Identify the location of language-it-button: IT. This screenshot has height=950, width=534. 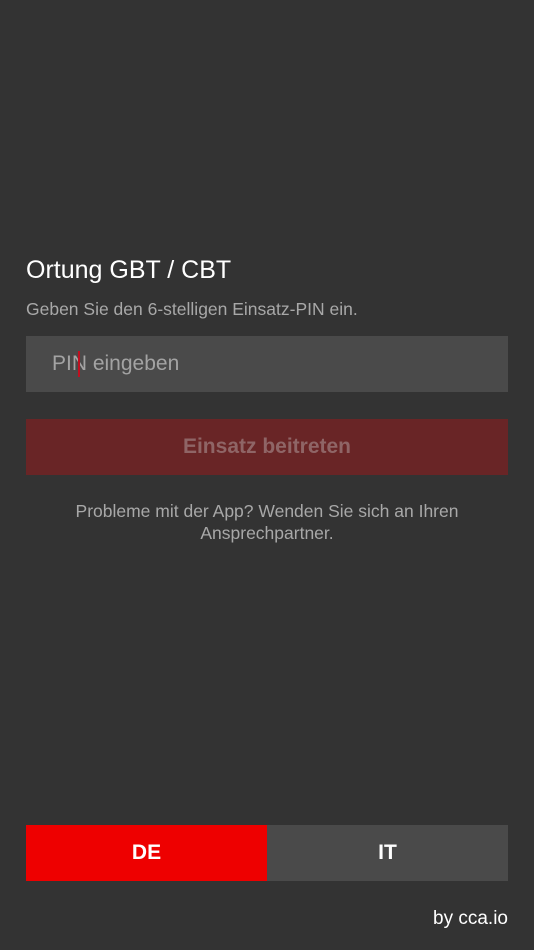
(387, 853).